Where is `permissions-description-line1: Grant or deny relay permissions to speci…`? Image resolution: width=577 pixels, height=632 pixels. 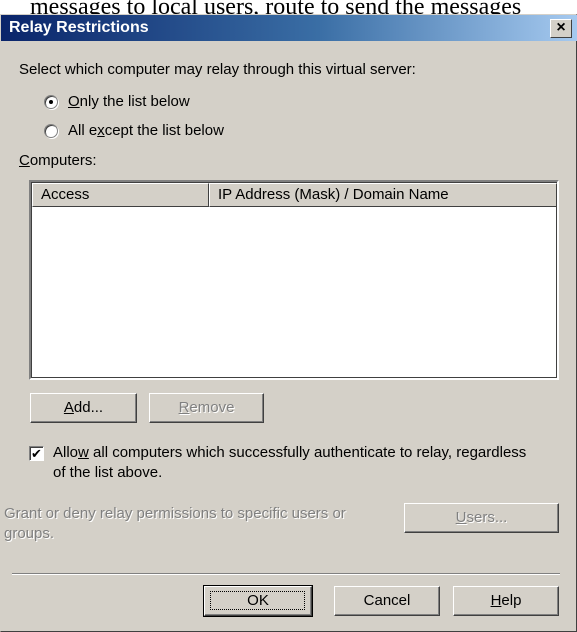
permissions-description-line1: Grant or deny relay permissions to speci… is located at coordinates (175, 513).